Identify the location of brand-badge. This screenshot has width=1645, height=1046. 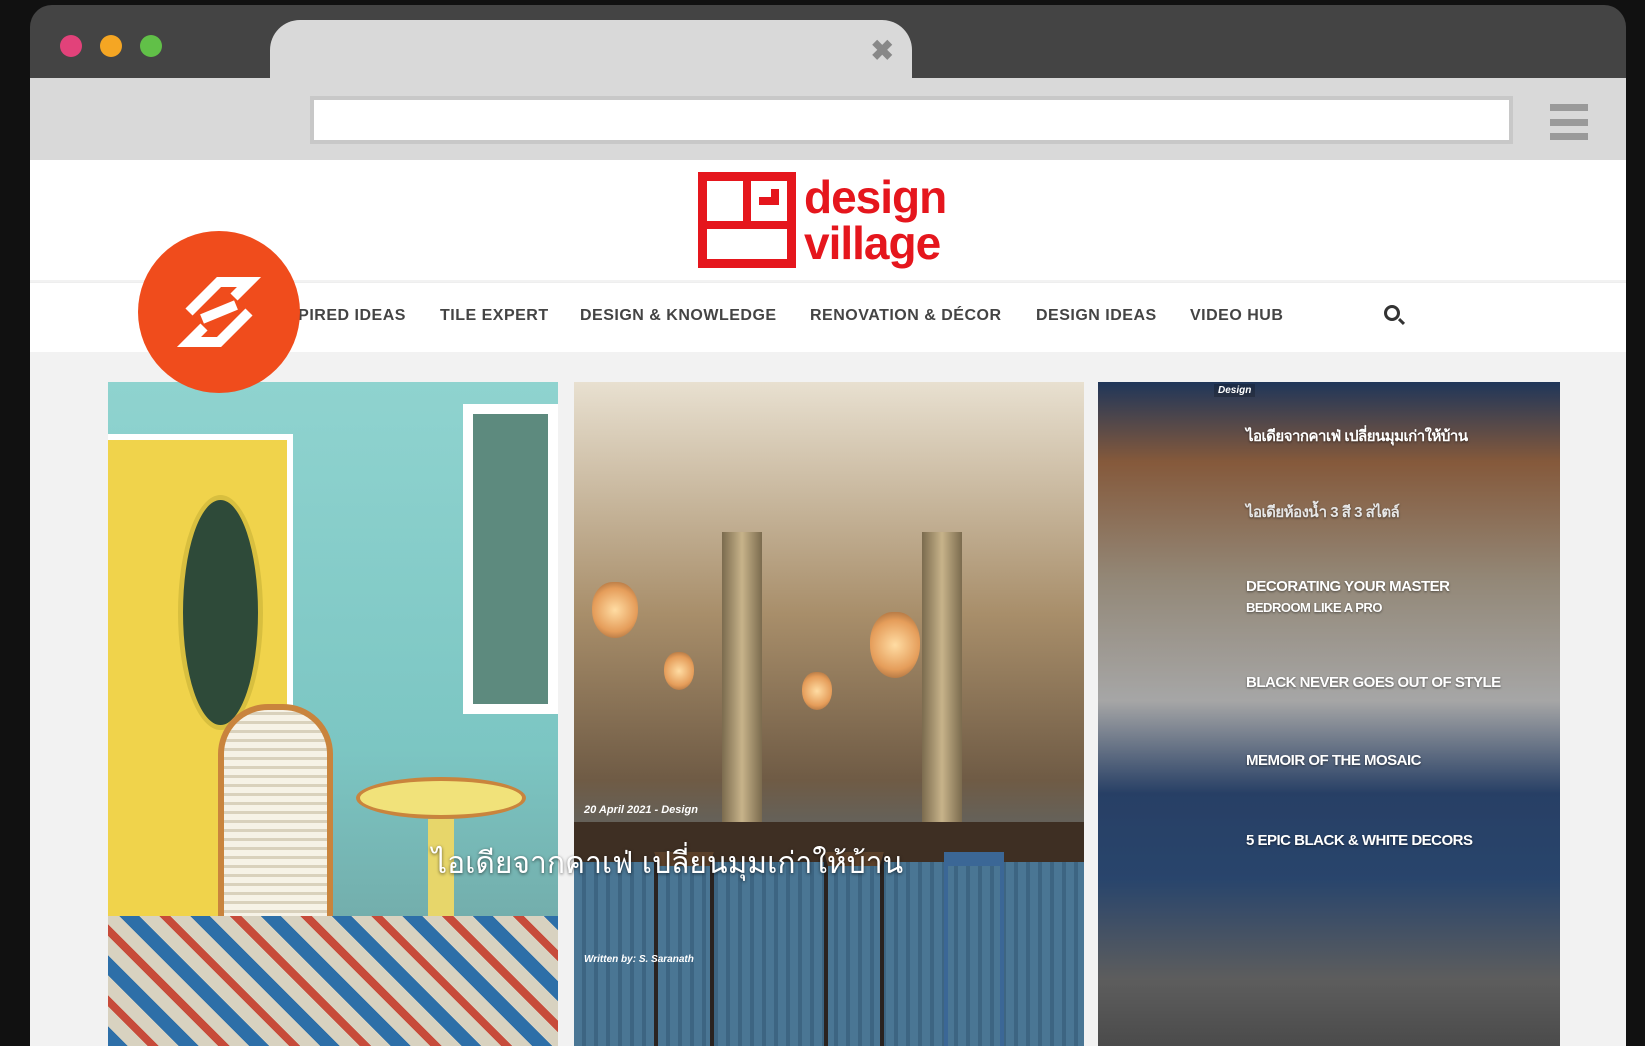
(219, 312).